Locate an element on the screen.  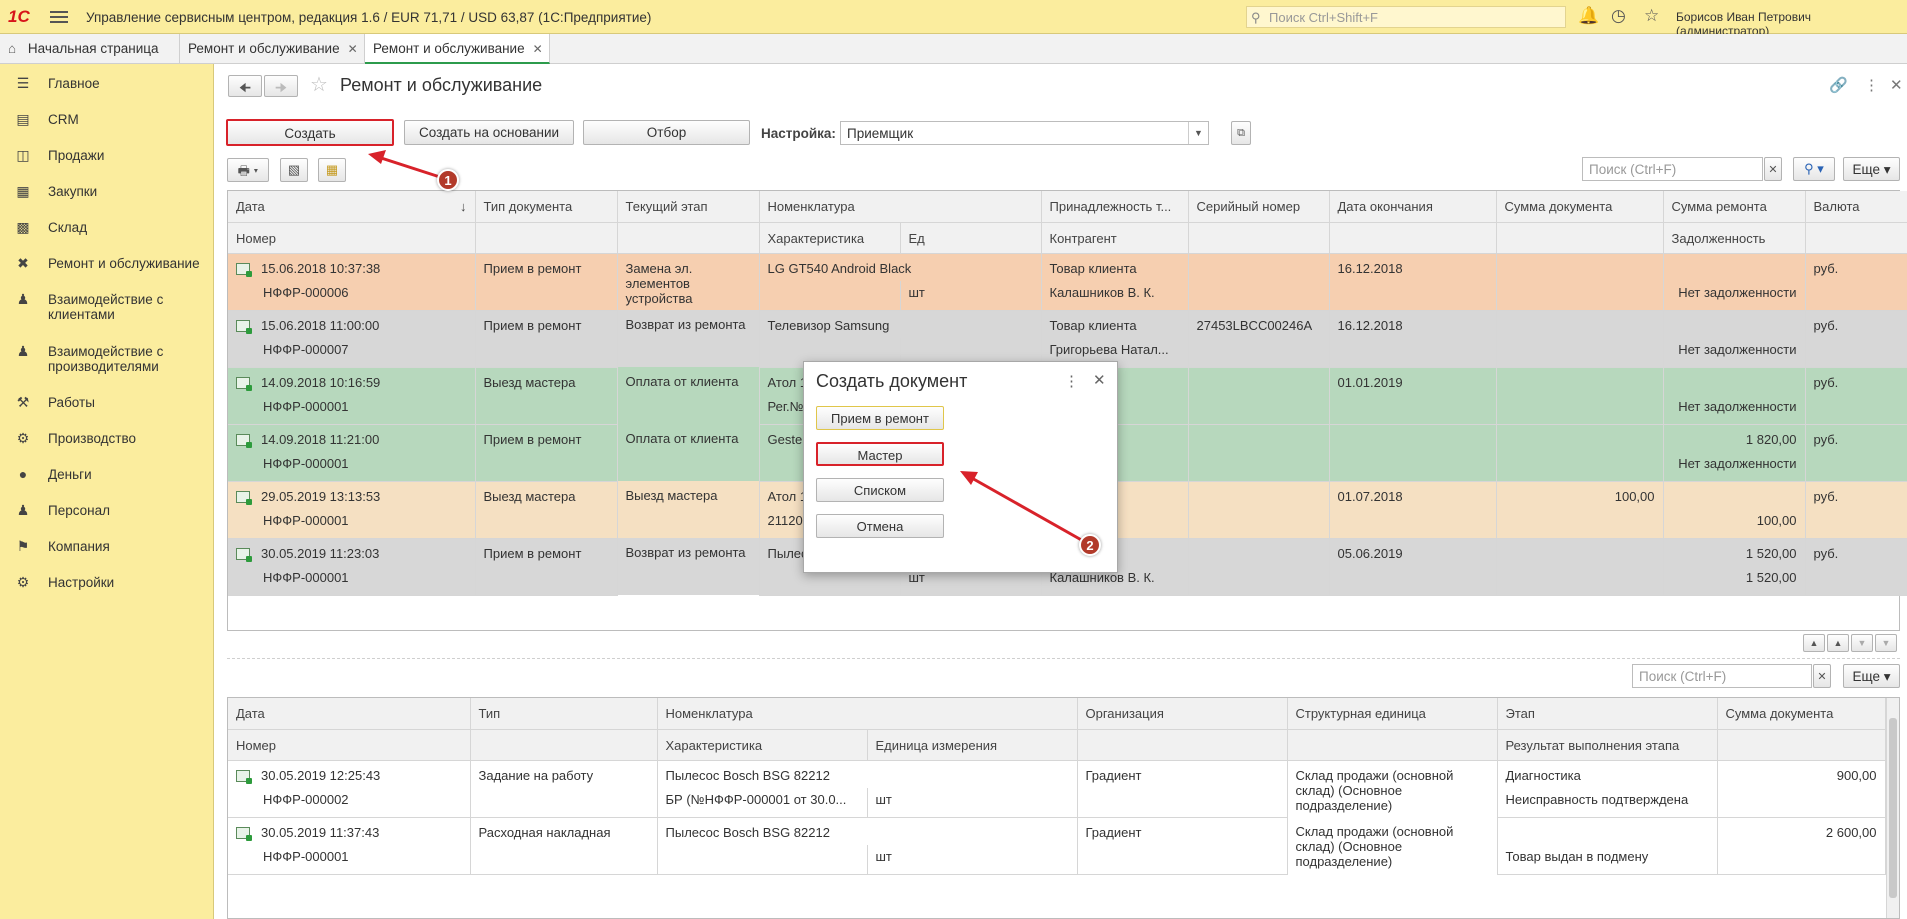
step-badge-1: 1 is located at coordinates (448, 180).